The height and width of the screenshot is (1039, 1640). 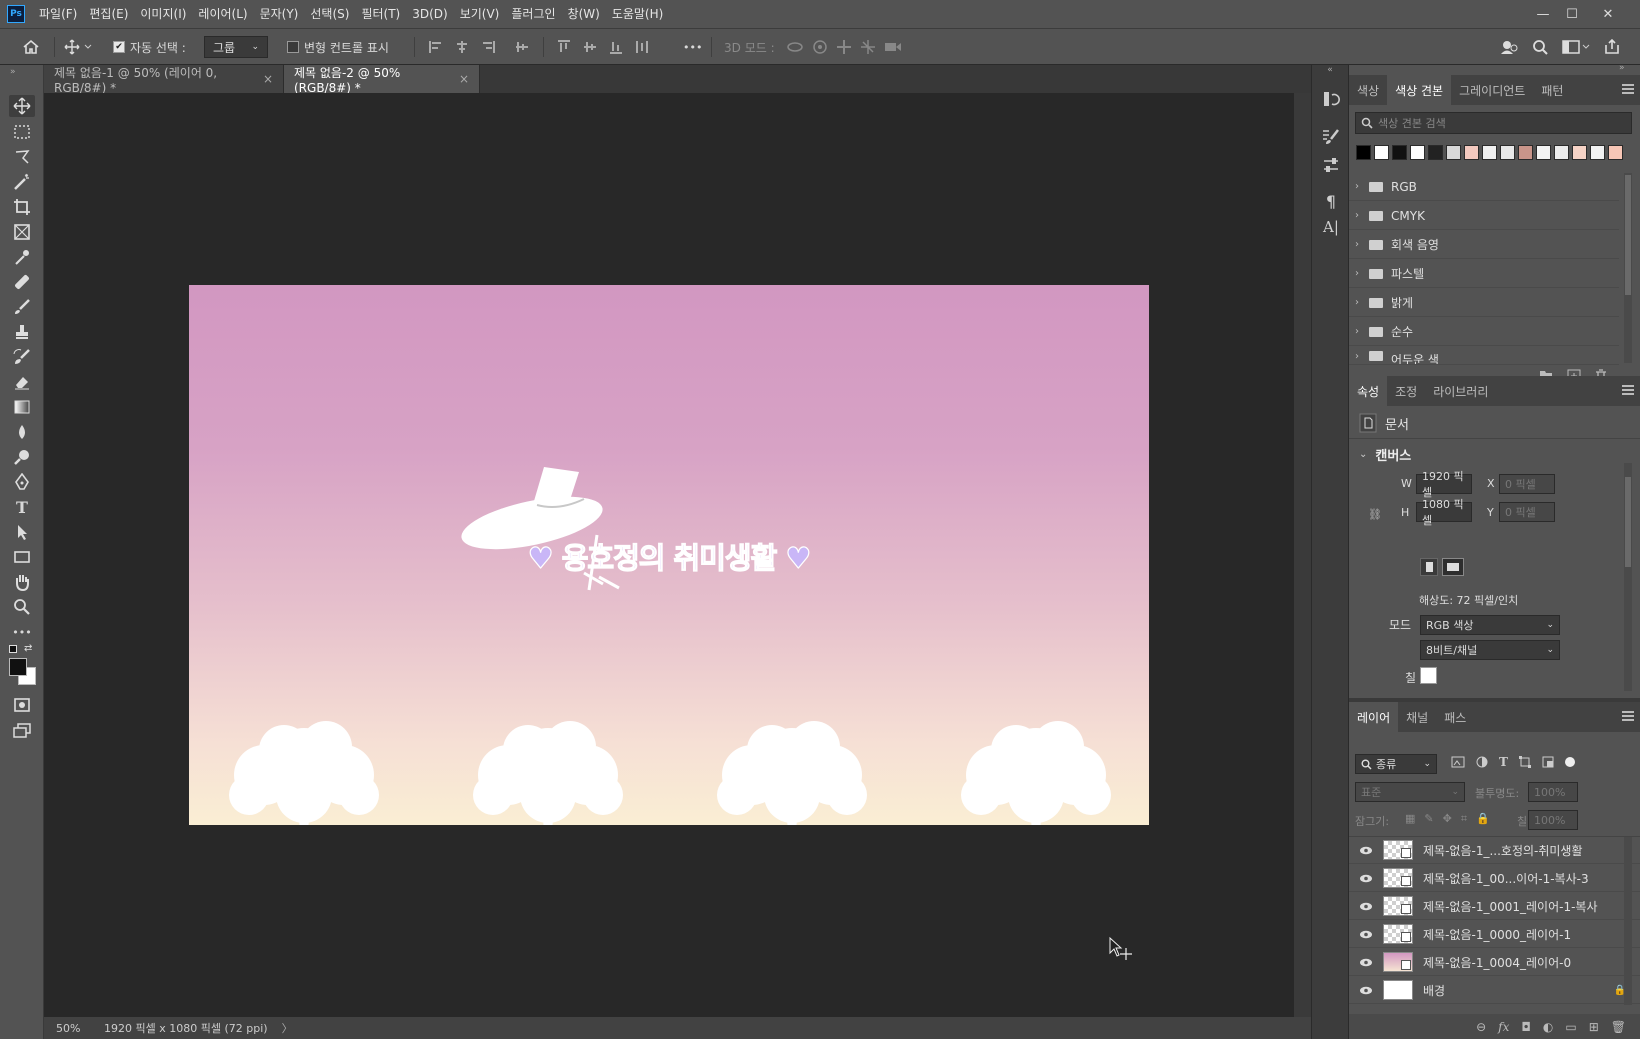 What do you see at coordinates (1331, 99) in the screenshot?
I see `history-panel-icon` at bounding box center [1331, 99].